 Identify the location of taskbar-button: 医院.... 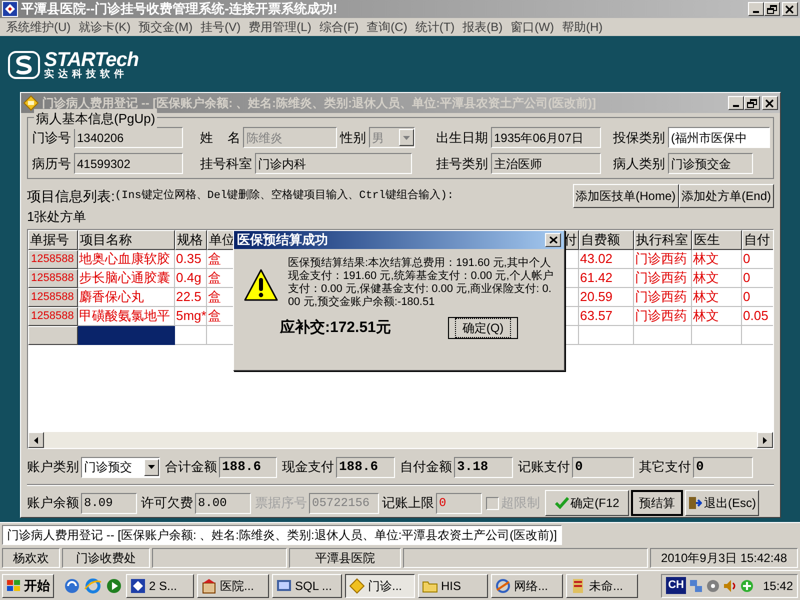
(233, 586).